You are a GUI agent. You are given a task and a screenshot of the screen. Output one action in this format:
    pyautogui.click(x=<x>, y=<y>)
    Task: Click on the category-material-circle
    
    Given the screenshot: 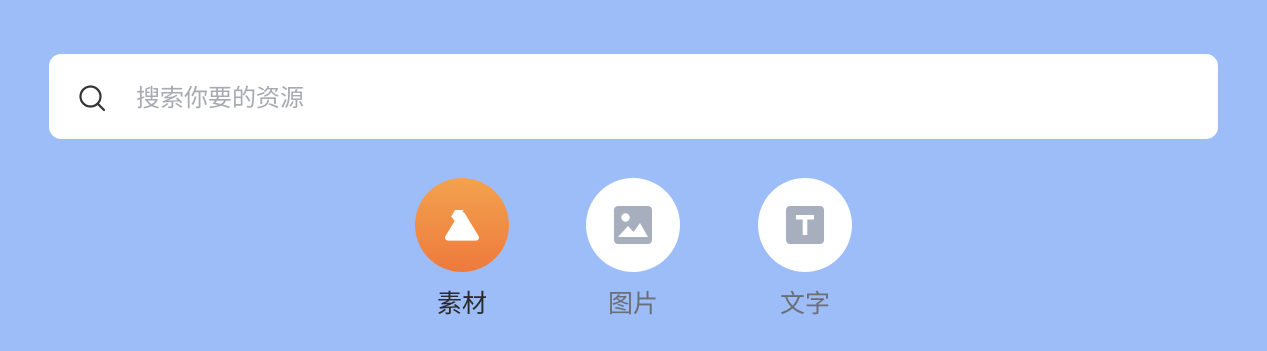 What is the action you would take?
    pyautogui.click(x=462, y=225)
    